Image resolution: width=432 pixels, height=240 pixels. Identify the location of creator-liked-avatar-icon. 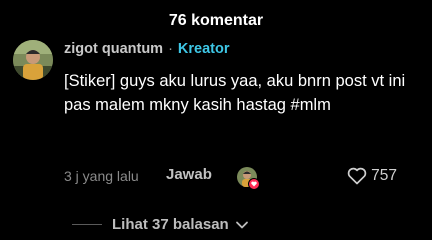
(248, 178).